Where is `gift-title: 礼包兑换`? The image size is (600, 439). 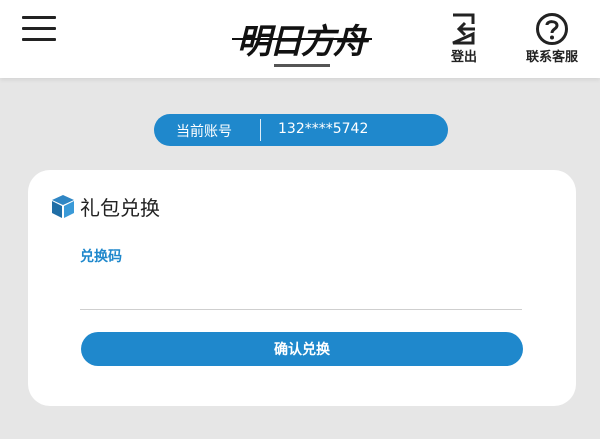
gift-title: 礼包兑换 is located at coordinates (120, 207).